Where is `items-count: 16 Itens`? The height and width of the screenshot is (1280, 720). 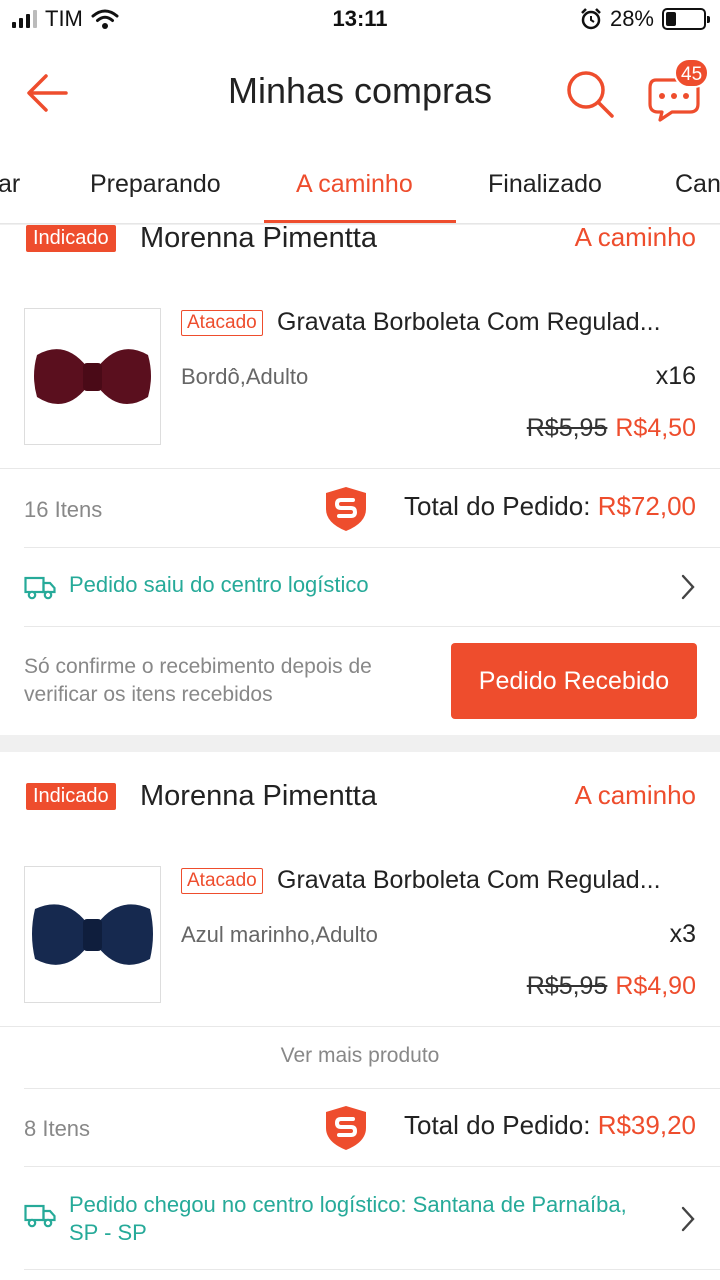 items-count: 16 Itens is located at coordinates (63, 509).